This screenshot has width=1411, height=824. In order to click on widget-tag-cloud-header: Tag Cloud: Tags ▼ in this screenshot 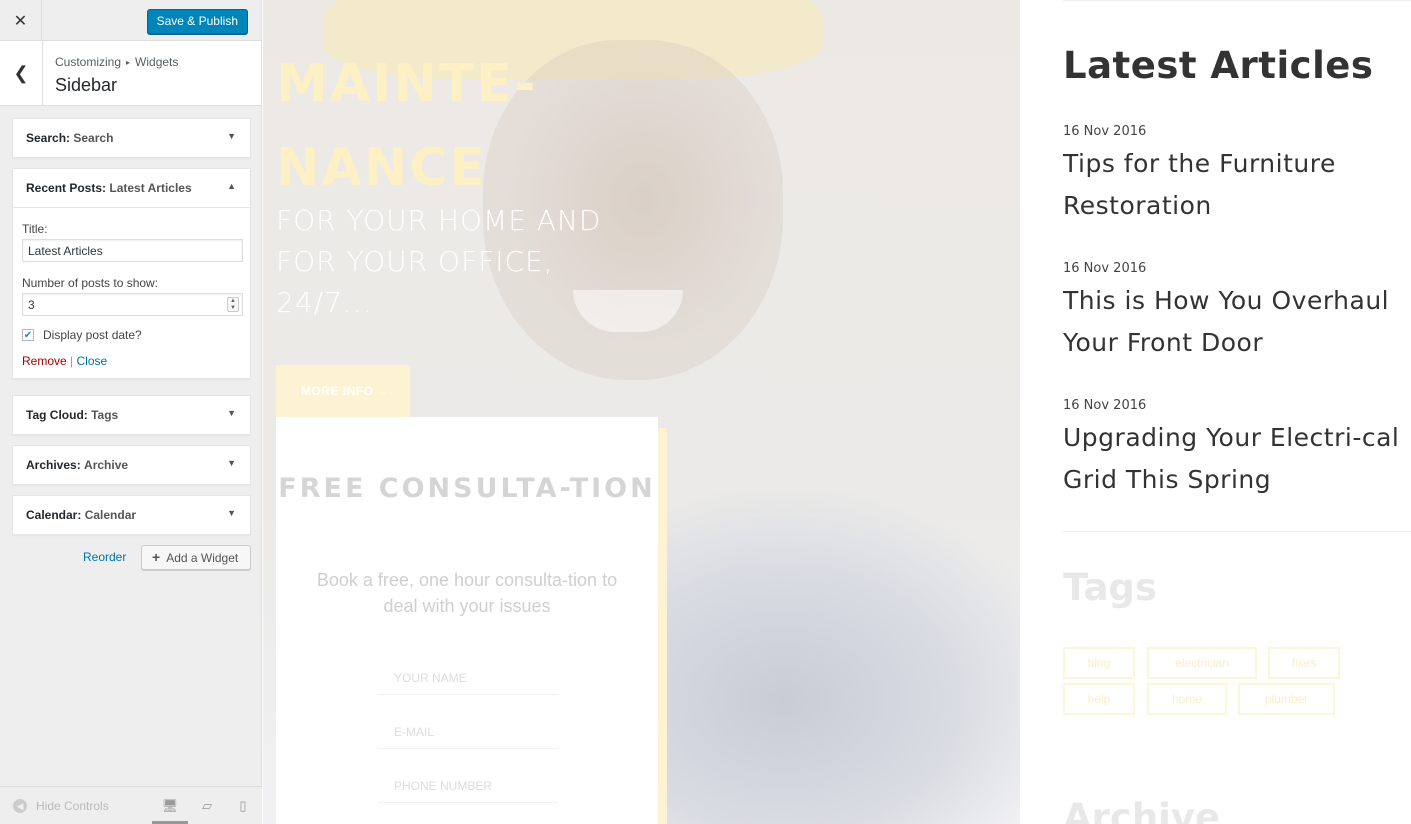, I will do `click(131, 415)`.